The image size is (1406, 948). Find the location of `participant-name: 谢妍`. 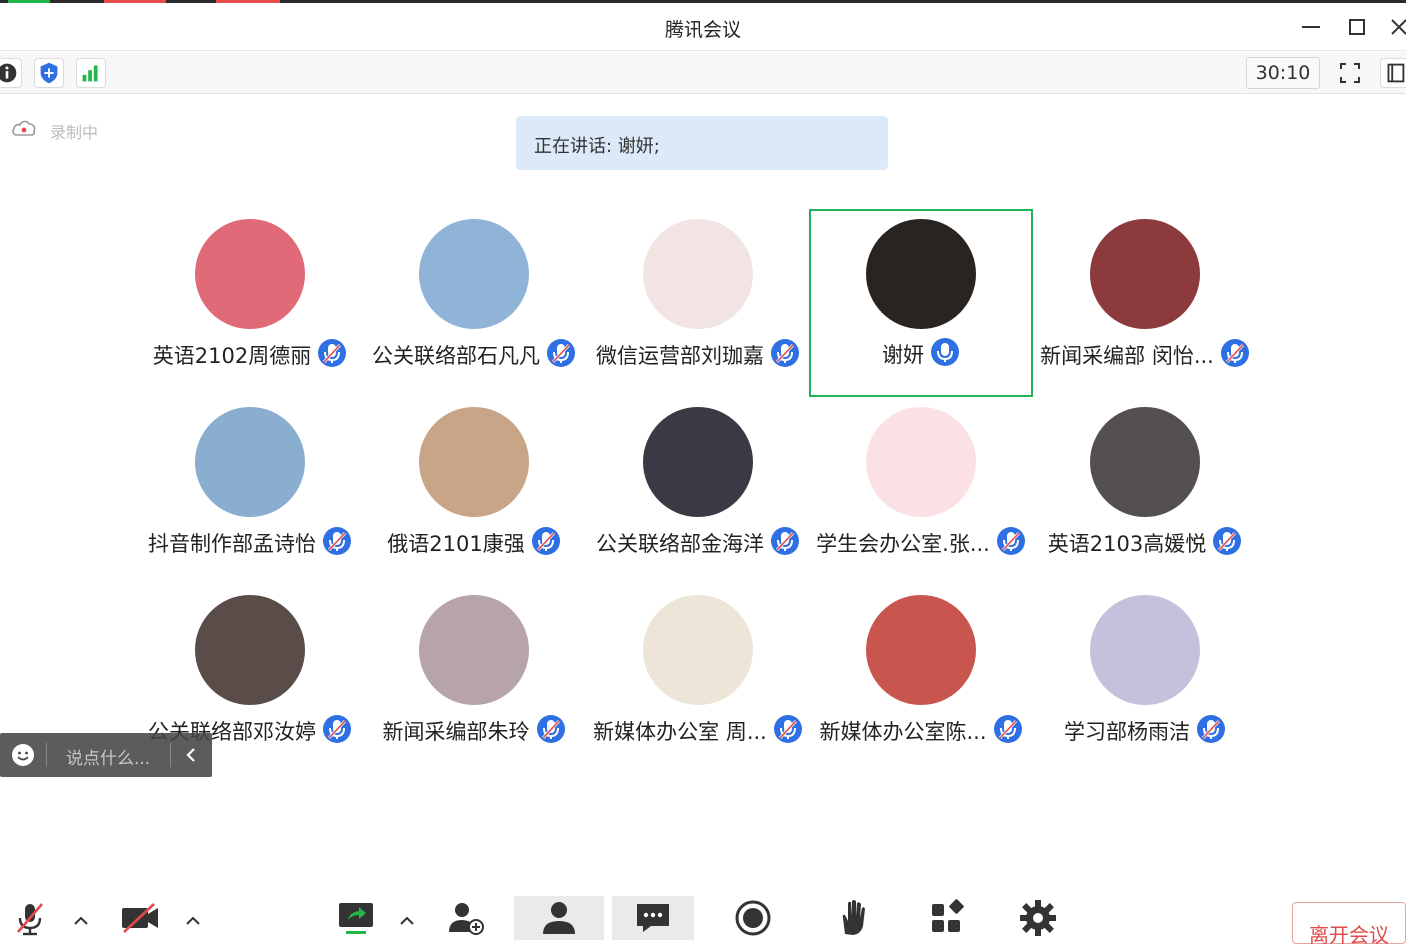

participant-name: 谢妍 is located at coordinates (903, 355).